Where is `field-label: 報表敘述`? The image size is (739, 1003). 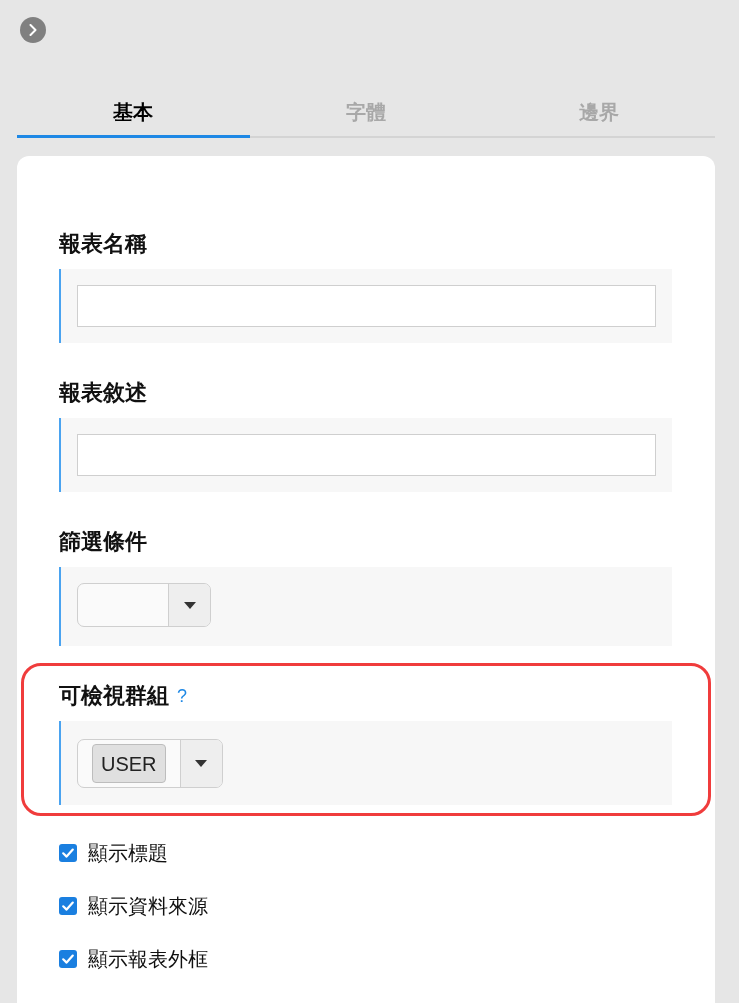
field-label: 報表敘述 is located at coordinates (103, 393).